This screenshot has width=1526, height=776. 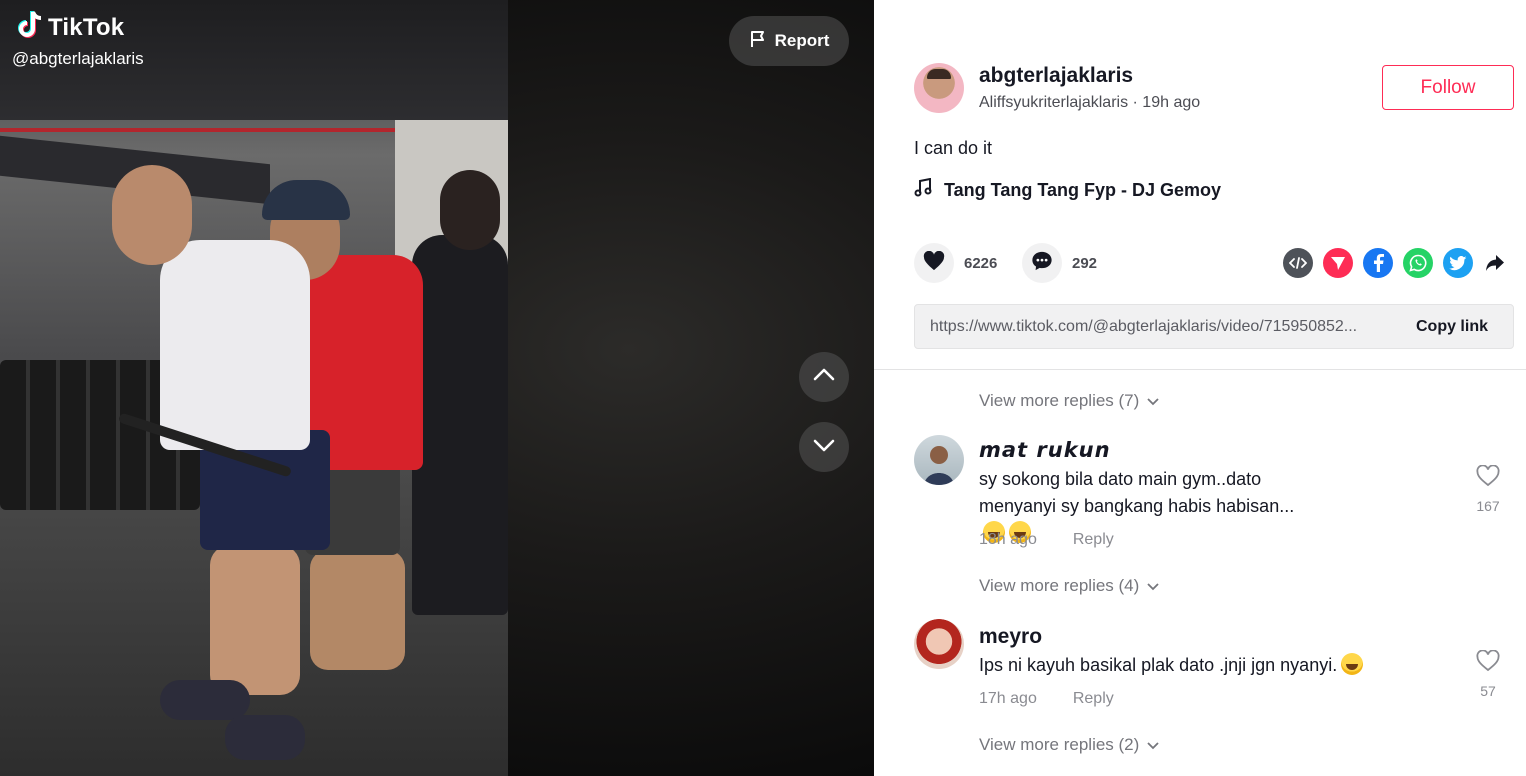 What do you see at coordinates (1008, 539) in the screenshot?
I see `comment-time: 18h ago` at bounding box center [1008, 539].